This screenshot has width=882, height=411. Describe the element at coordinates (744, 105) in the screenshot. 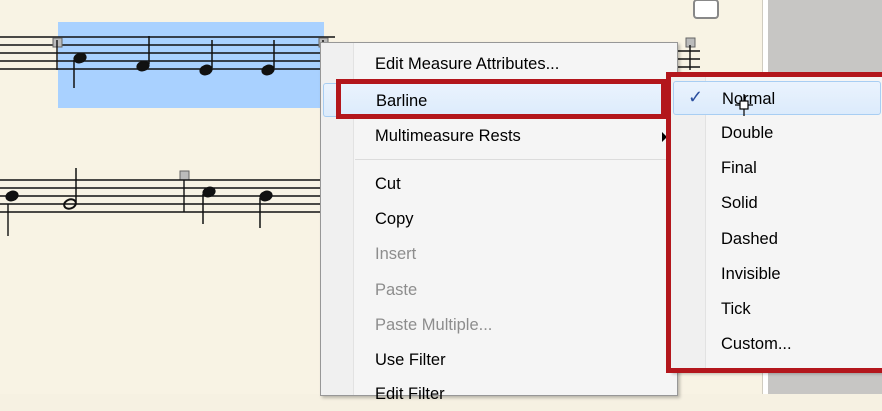

I see `move-cursor-icon` at that location.